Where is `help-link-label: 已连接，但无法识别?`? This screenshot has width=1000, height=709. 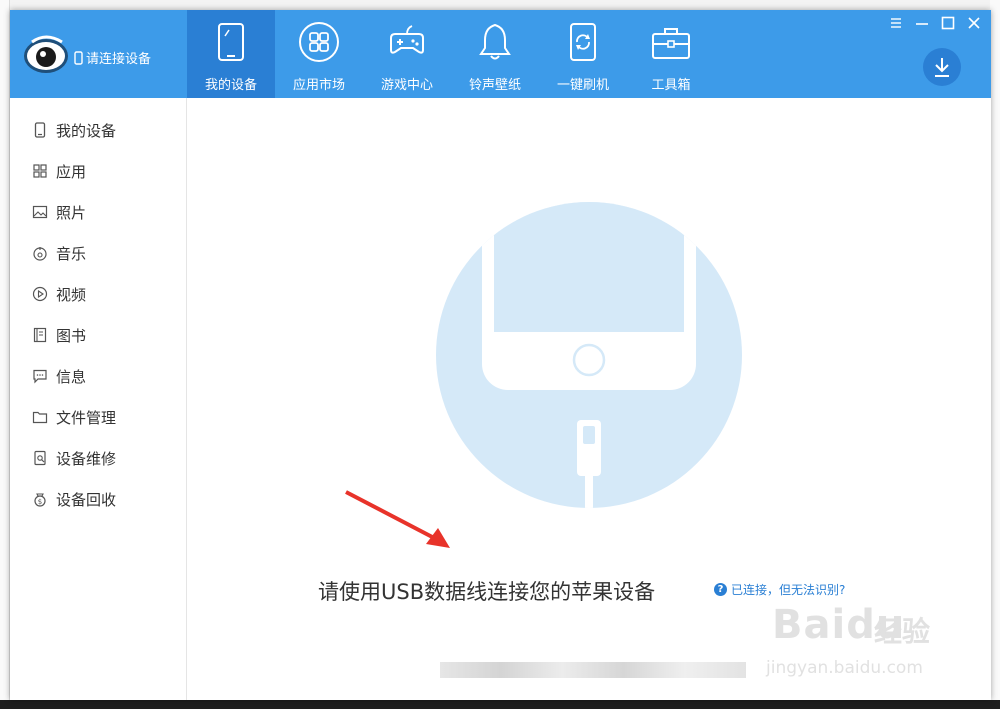 help-link-label: 已连接，但无法识别? is located at coordinates (788, 590).